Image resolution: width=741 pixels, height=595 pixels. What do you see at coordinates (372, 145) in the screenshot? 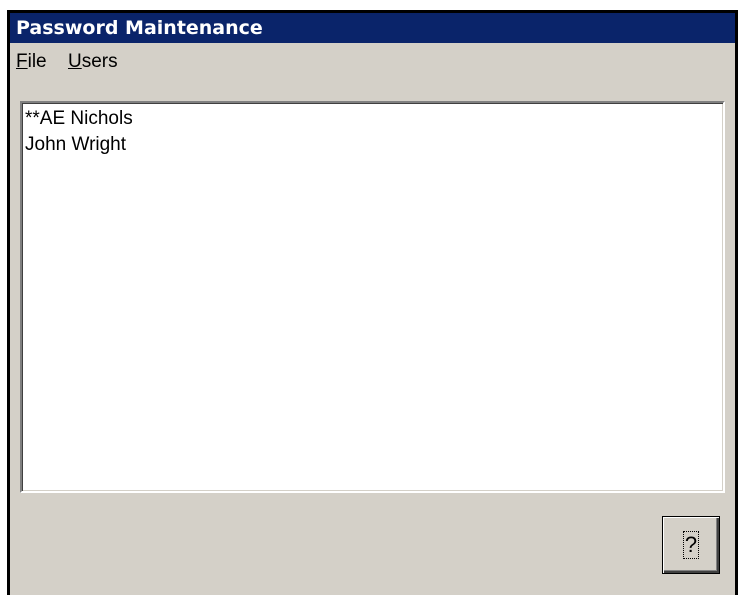
I see `list-item: John Wright` at bounding box center [372, 145].